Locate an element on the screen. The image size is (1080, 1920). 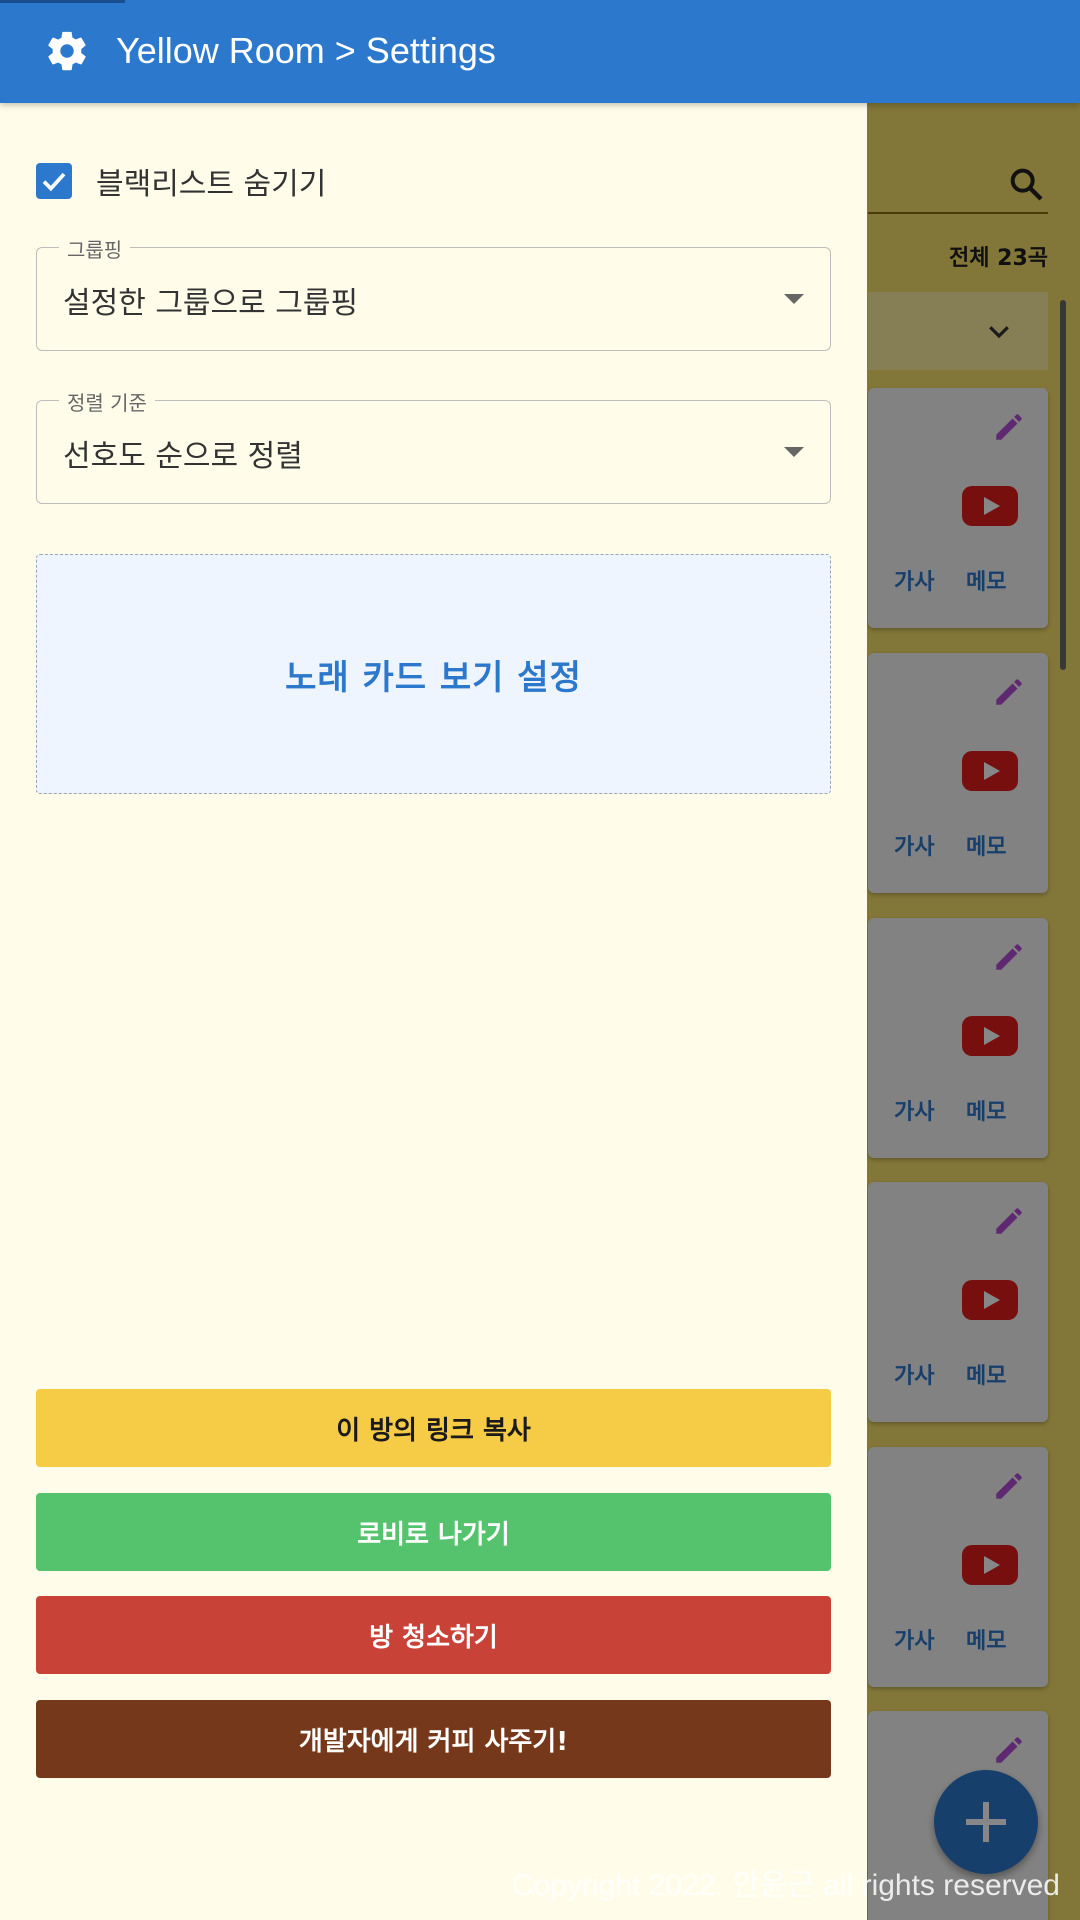
song-card-view-settings-label: 노래 카드 보기 설정 is located at coordinates (433, 677).